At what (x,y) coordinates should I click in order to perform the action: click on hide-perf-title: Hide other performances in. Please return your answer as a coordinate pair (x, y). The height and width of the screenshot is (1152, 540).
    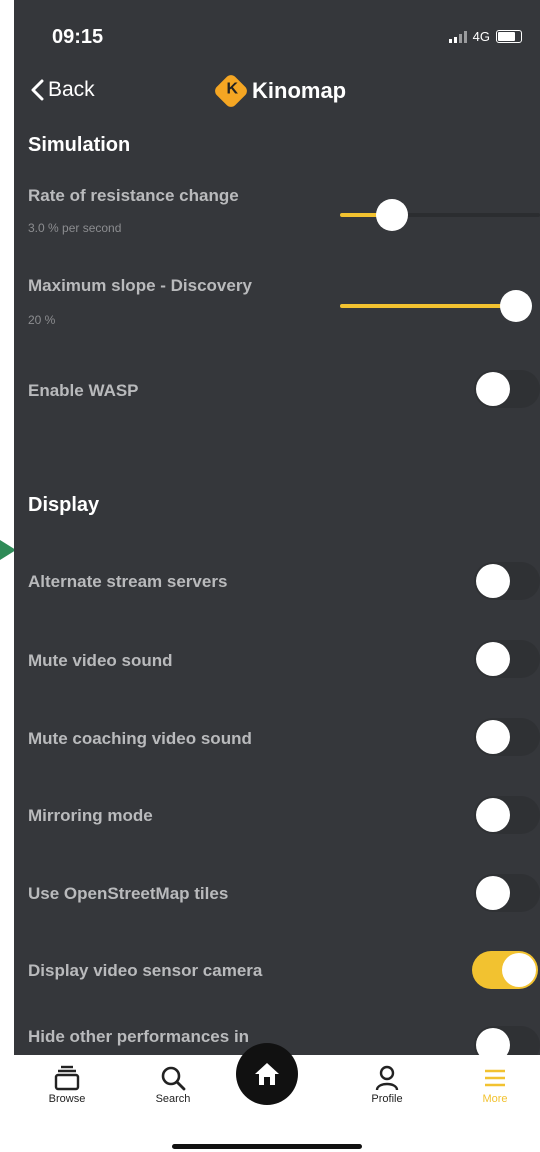
    Looking at the image, I should click on (139, 1036).